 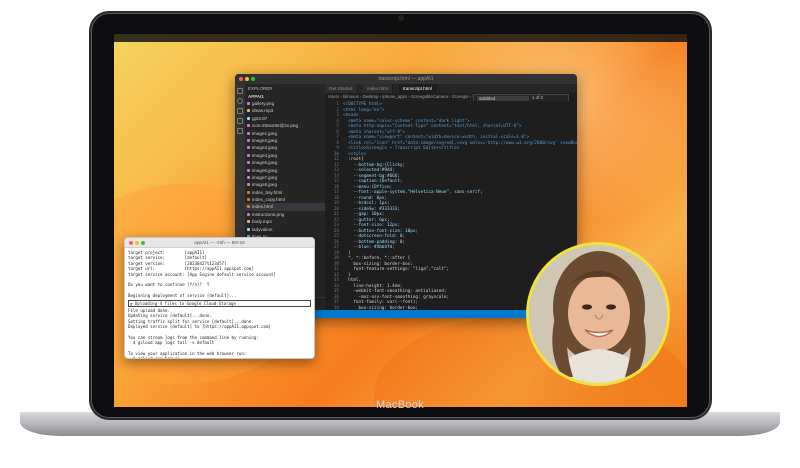 I want to click on file-item: image4.jpeg, so click(x=285, y=155).